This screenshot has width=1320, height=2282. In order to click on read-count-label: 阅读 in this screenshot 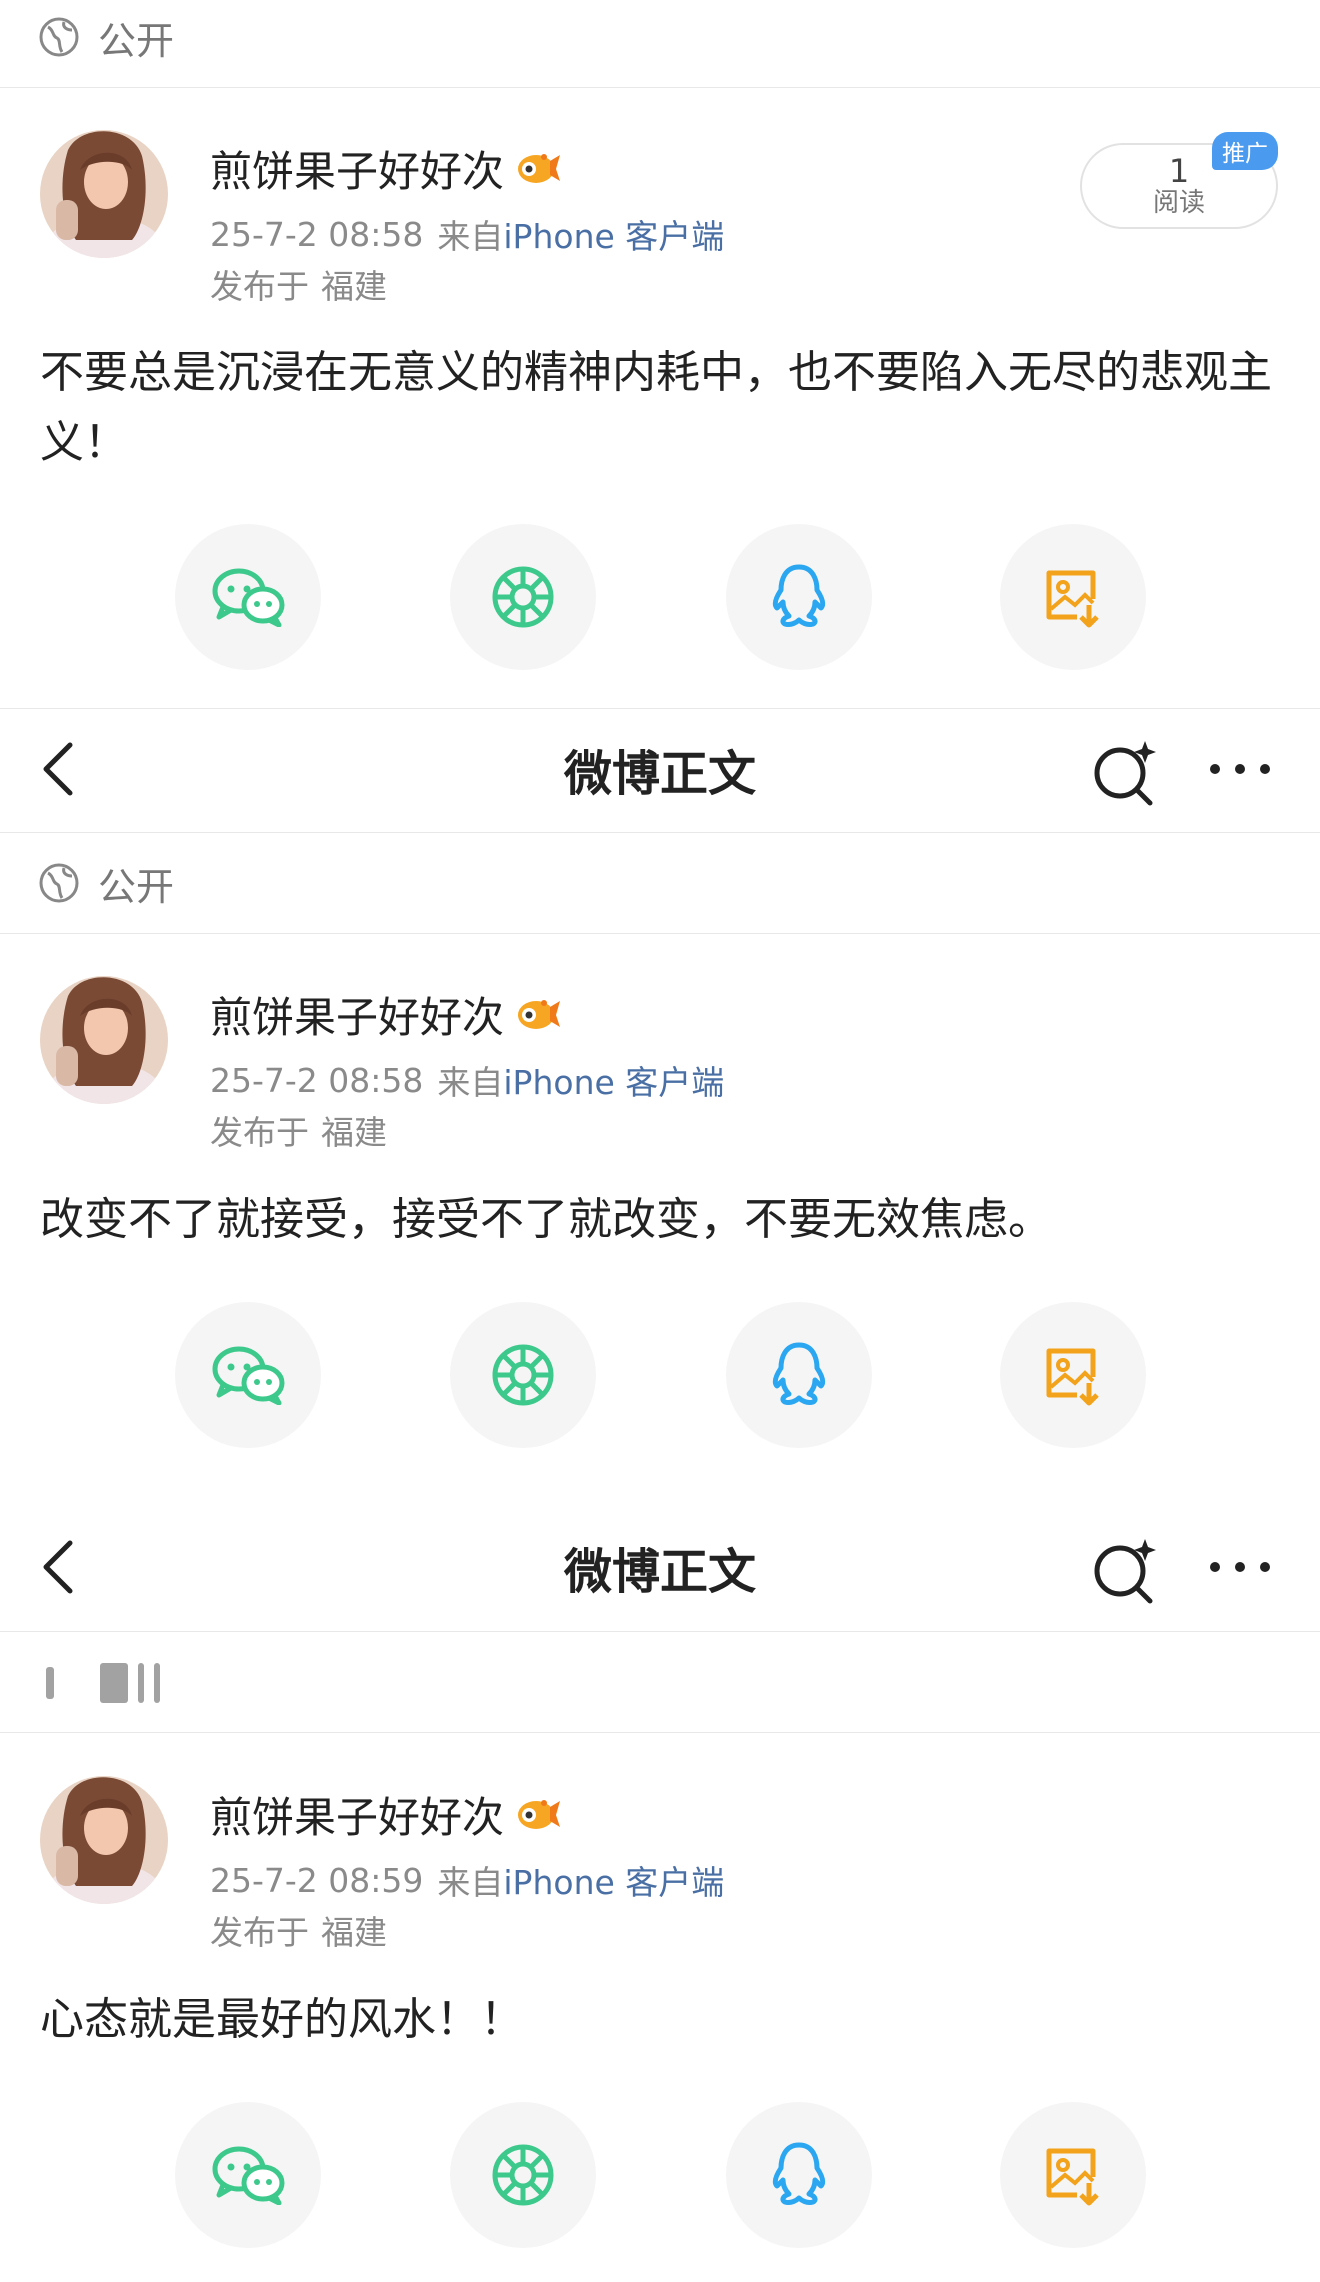, I will do `click(1178, 203)`.